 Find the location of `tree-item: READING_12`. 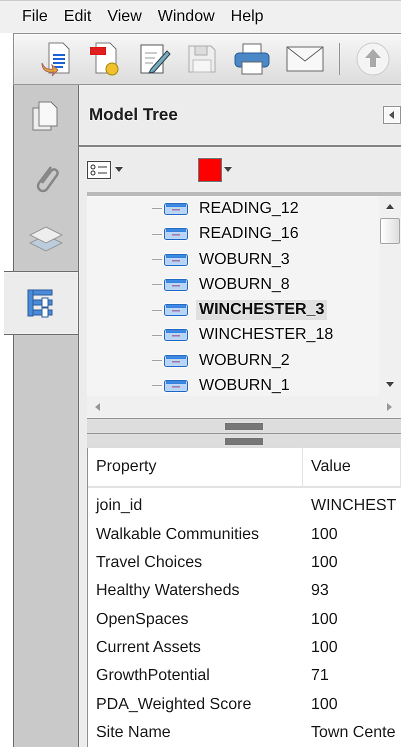

tree-item: READING_12 is located at coordinates (249, 208).